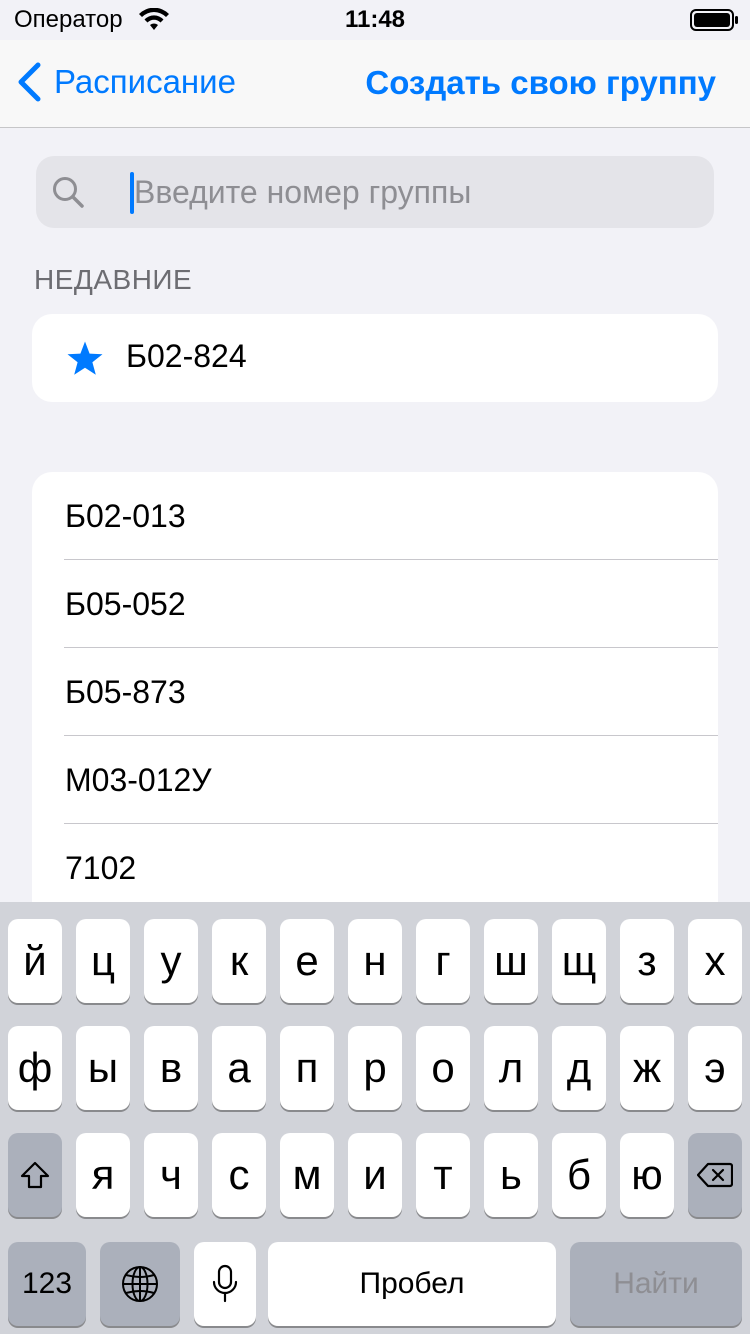 The width and height of the screenshot is (750, 1334). I want to click on chevron-left-icon, so click(29, 82).